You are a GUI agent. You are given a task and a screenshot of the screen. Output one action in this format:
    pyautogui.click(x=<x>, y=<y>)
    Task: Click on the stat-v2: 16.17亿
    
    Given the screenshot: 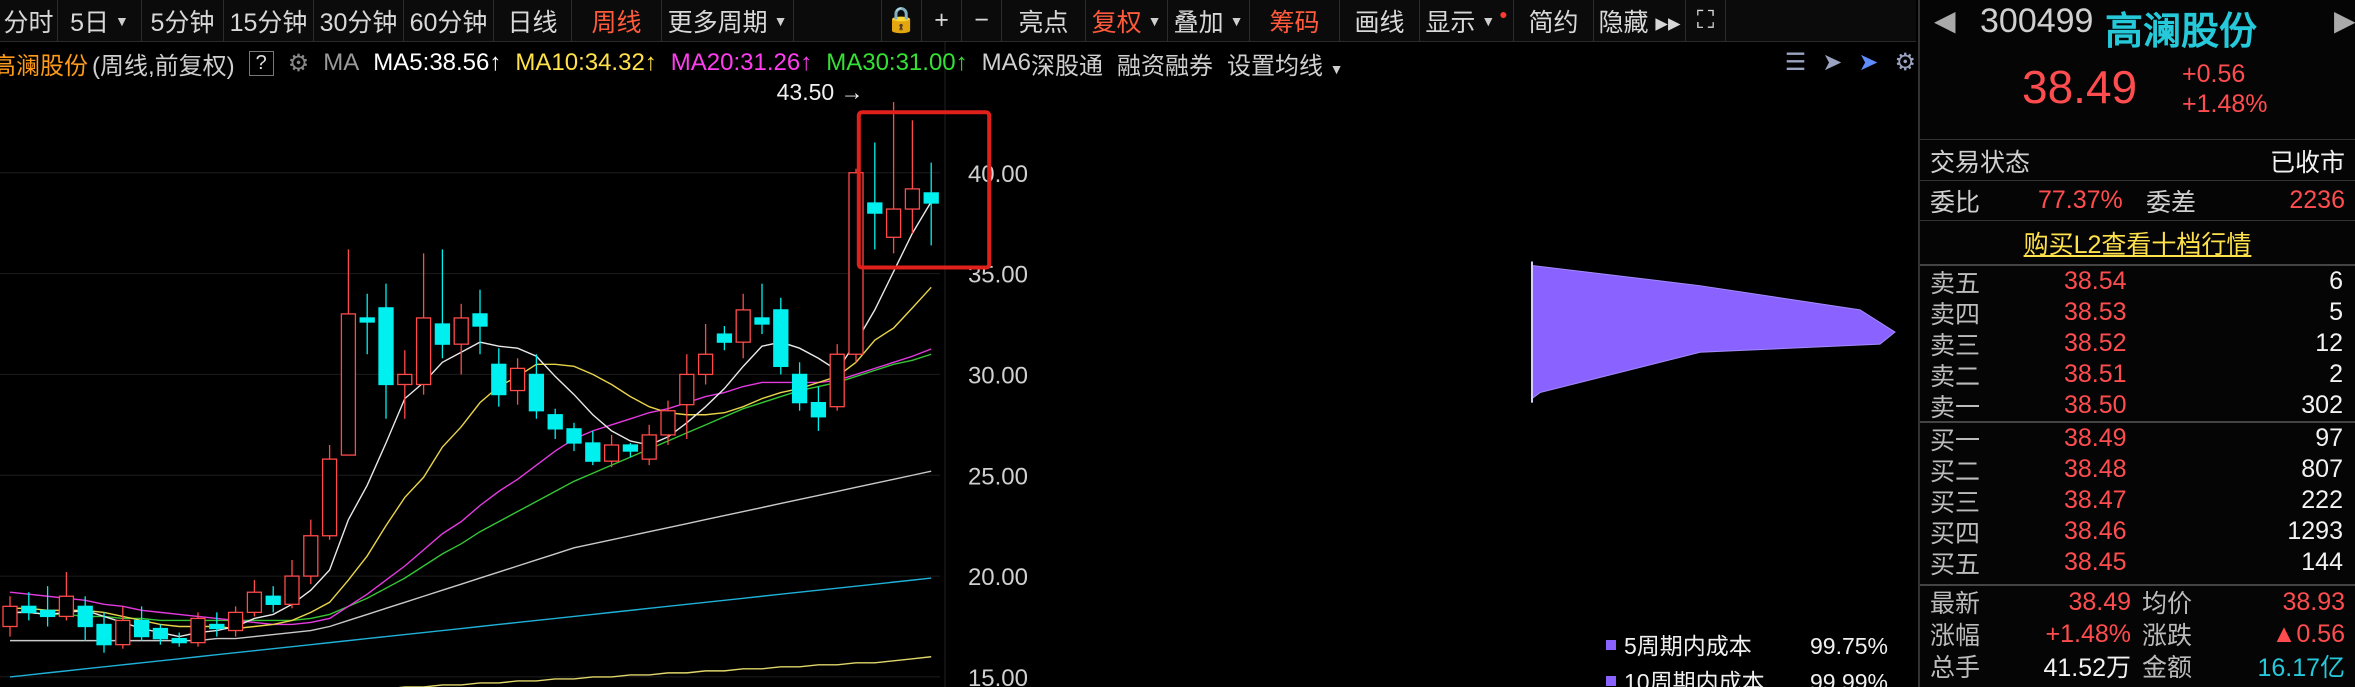 What is the action you would take?
    pyautogui.click(x=2301, y=668)
    